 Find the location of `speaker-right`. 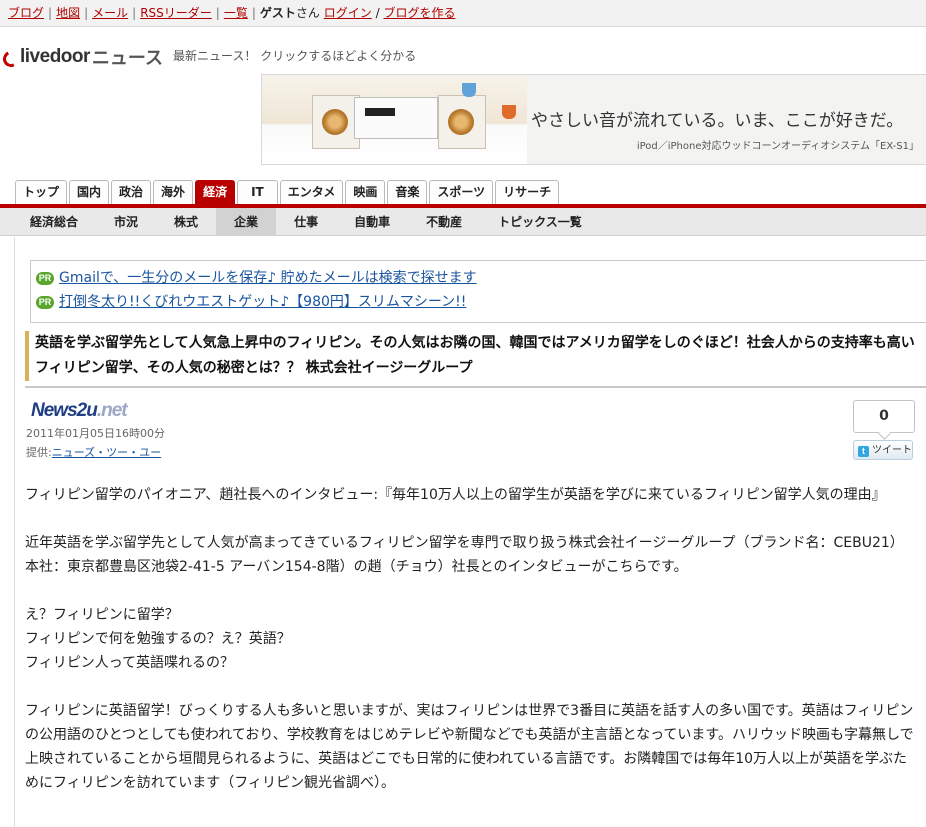

speaker-right is located at coordinates (462, 122).